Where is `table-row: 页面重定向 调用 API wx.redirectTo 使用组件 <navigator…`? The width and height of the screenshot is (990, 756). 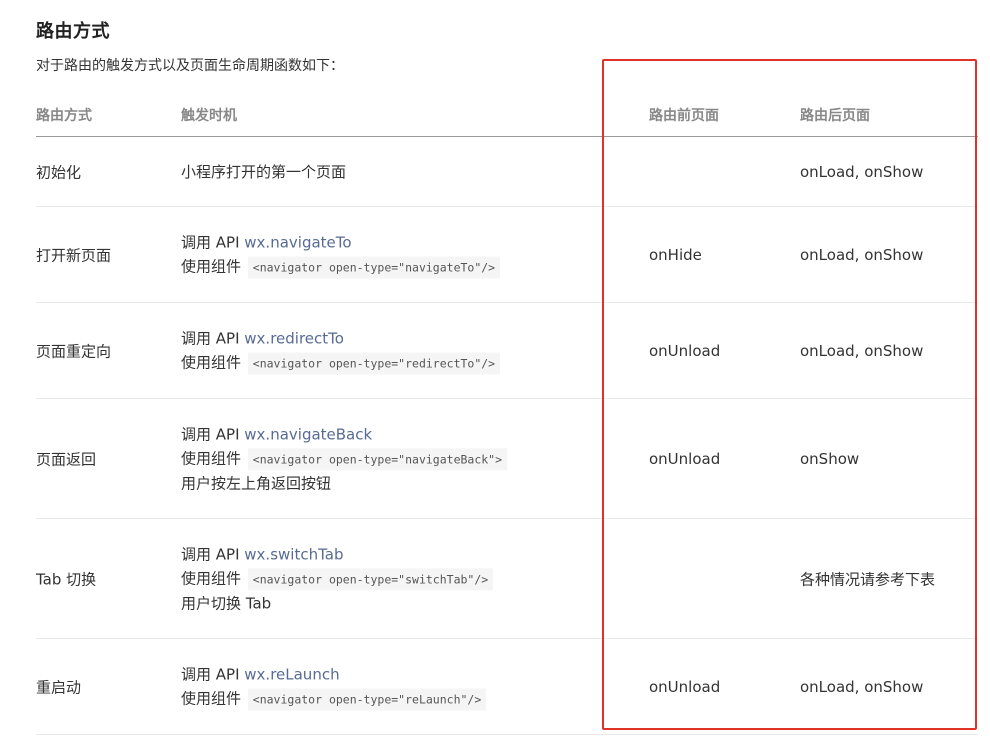
table-row: 页面重定向 调用 API wx.redirectTo 使用组件 <navigator… is located at coordinates (507, 351).